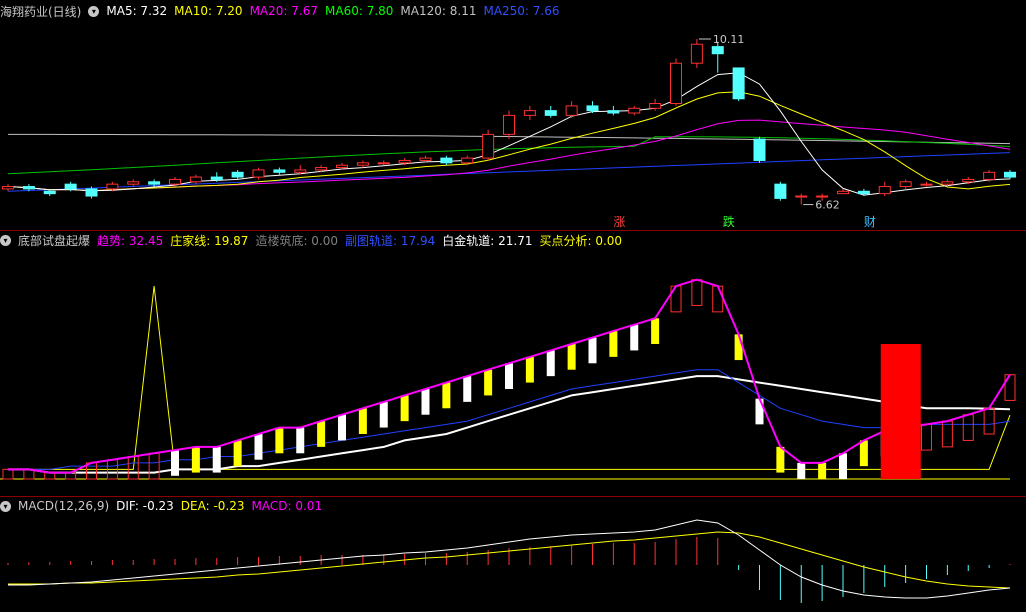  Describe the element at coordinates (729, 221) in the screenshot. I see `event-marker: 跌` at that location.